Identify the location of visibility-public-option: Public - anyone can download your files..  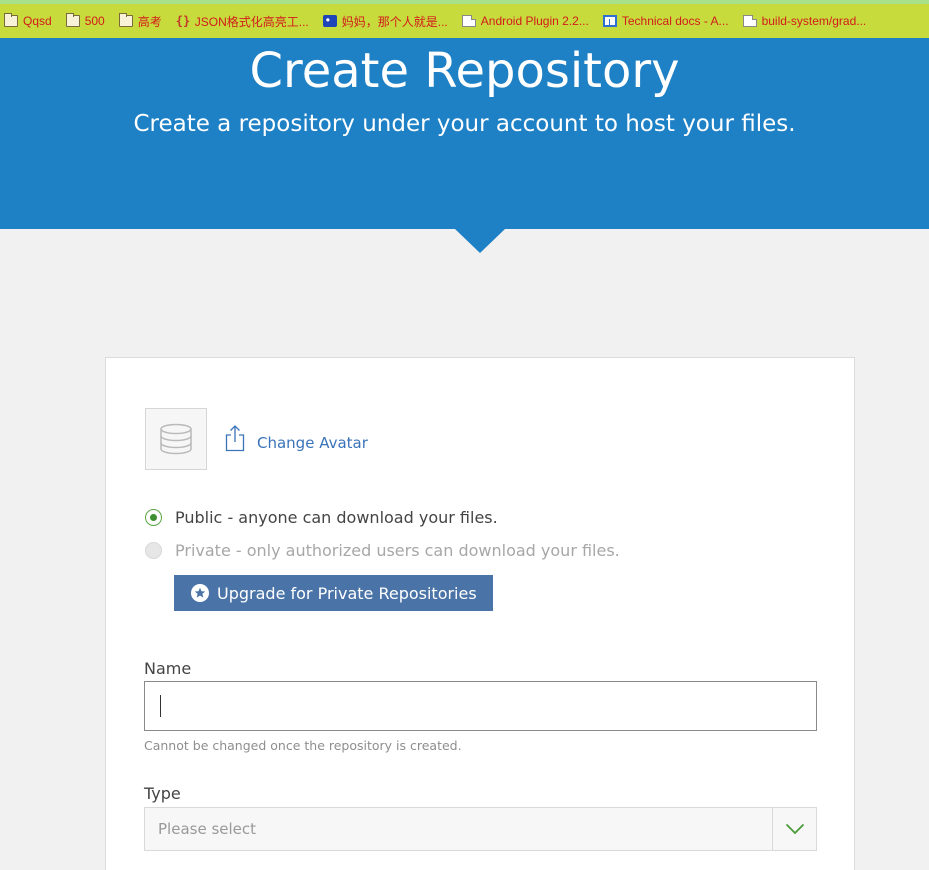
(321, 517).